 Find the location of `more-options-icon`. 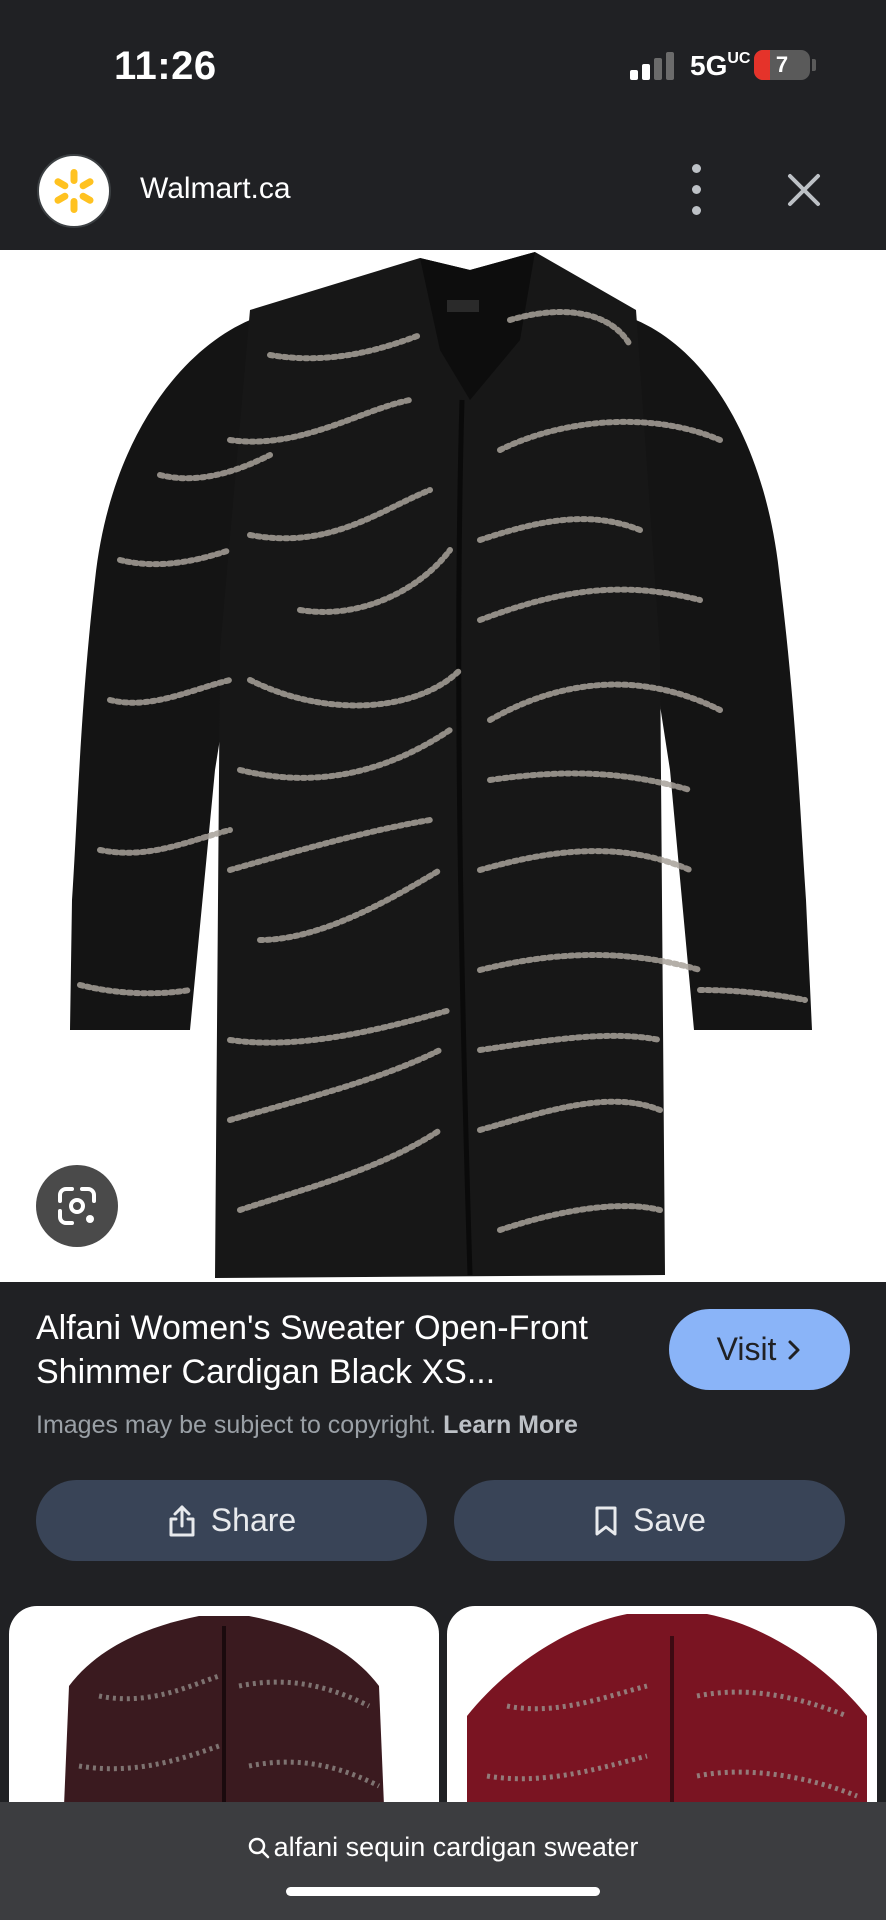

more-options-icon is located at coordinates (696, 190).